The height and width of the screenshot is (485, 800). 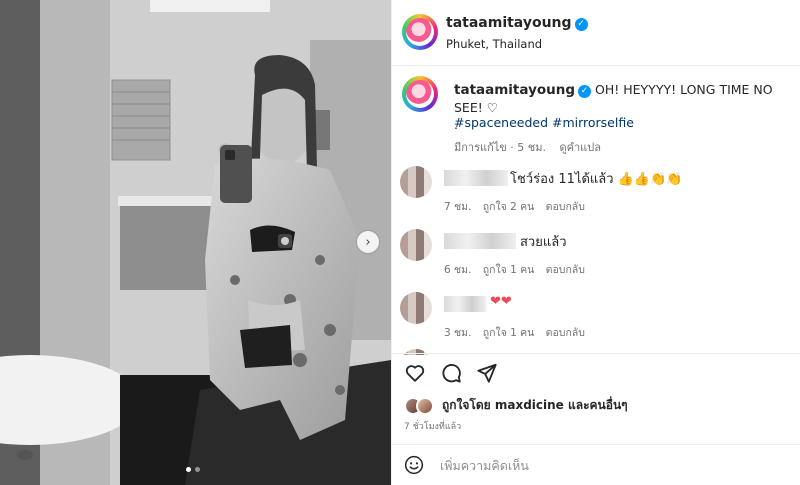 I want to click on caption-meta: มีการแก้ไข · 5 ชม. ดูคำแปล, so click(x=532, y=147).